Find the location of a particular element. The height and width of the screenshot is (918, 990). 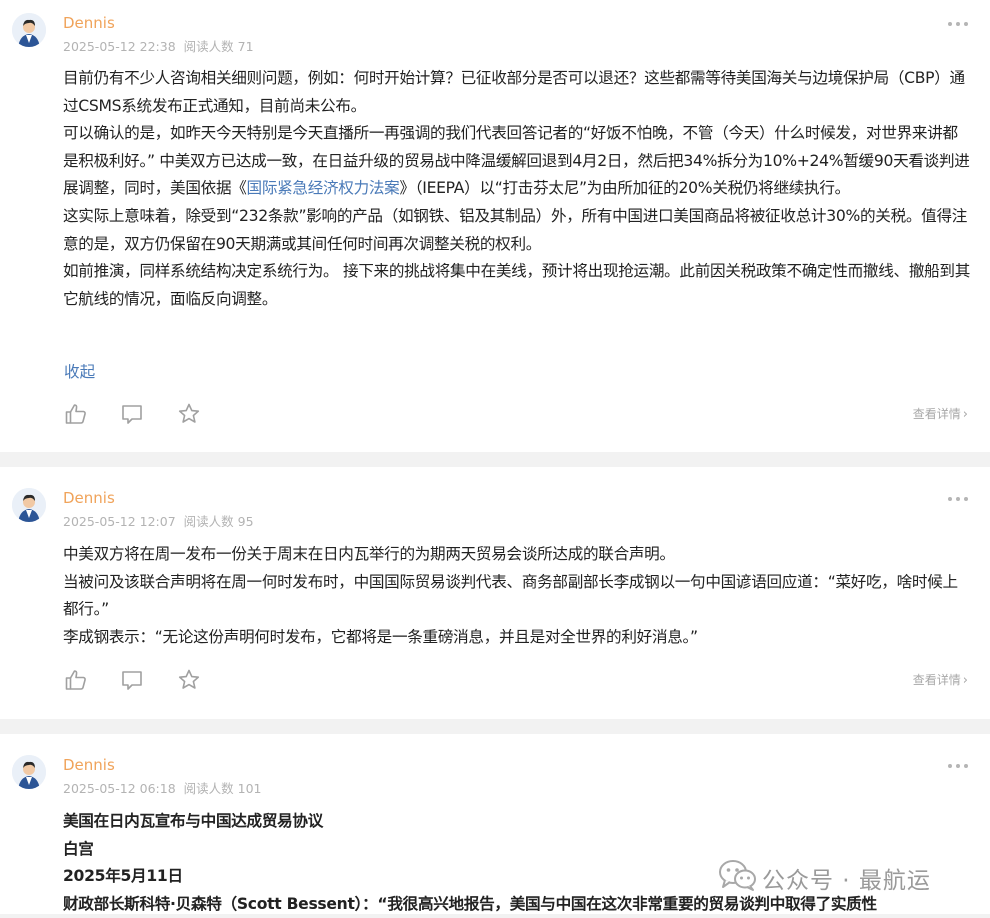

paragraph-text: 《 is located at coordinates (239, 188).